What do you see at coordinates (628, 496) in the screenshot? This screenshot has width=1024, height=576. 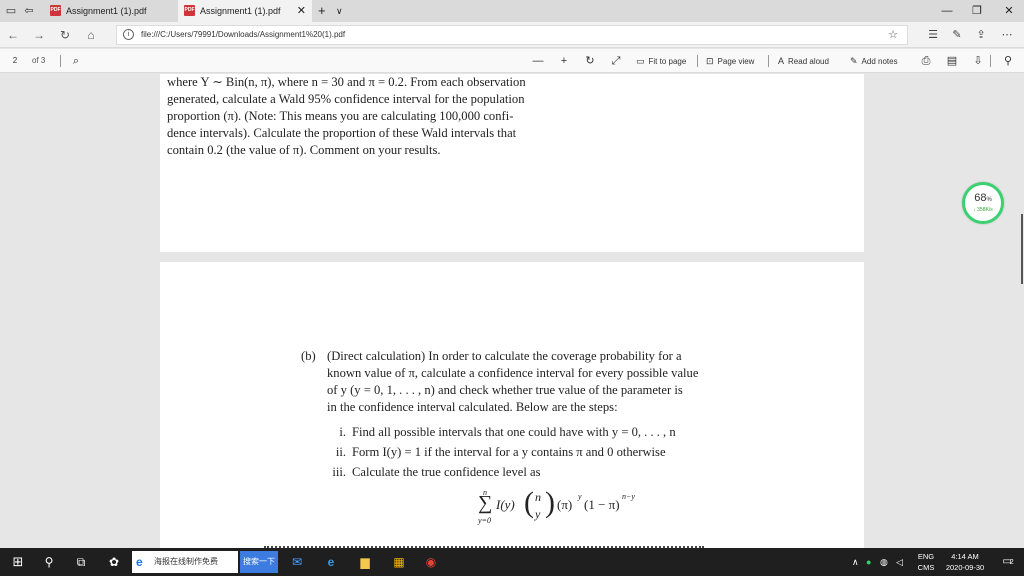 I see `formula-exponent-n-minus-y: n−y` at bounding box center [628, 496].